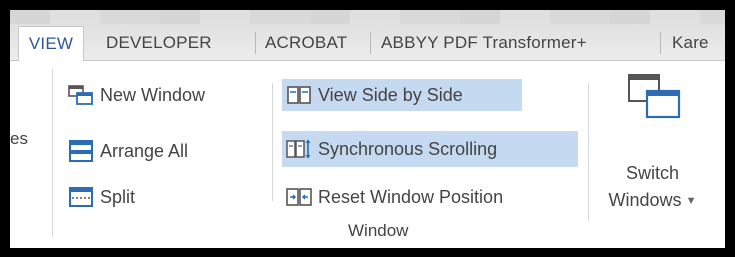 This screenshot has height=257, width=735. What do you see at coordinates (306, 43) in the screenshot?
I see `tab-acrobat: ACROBAT` at bounding box center [306, 43].